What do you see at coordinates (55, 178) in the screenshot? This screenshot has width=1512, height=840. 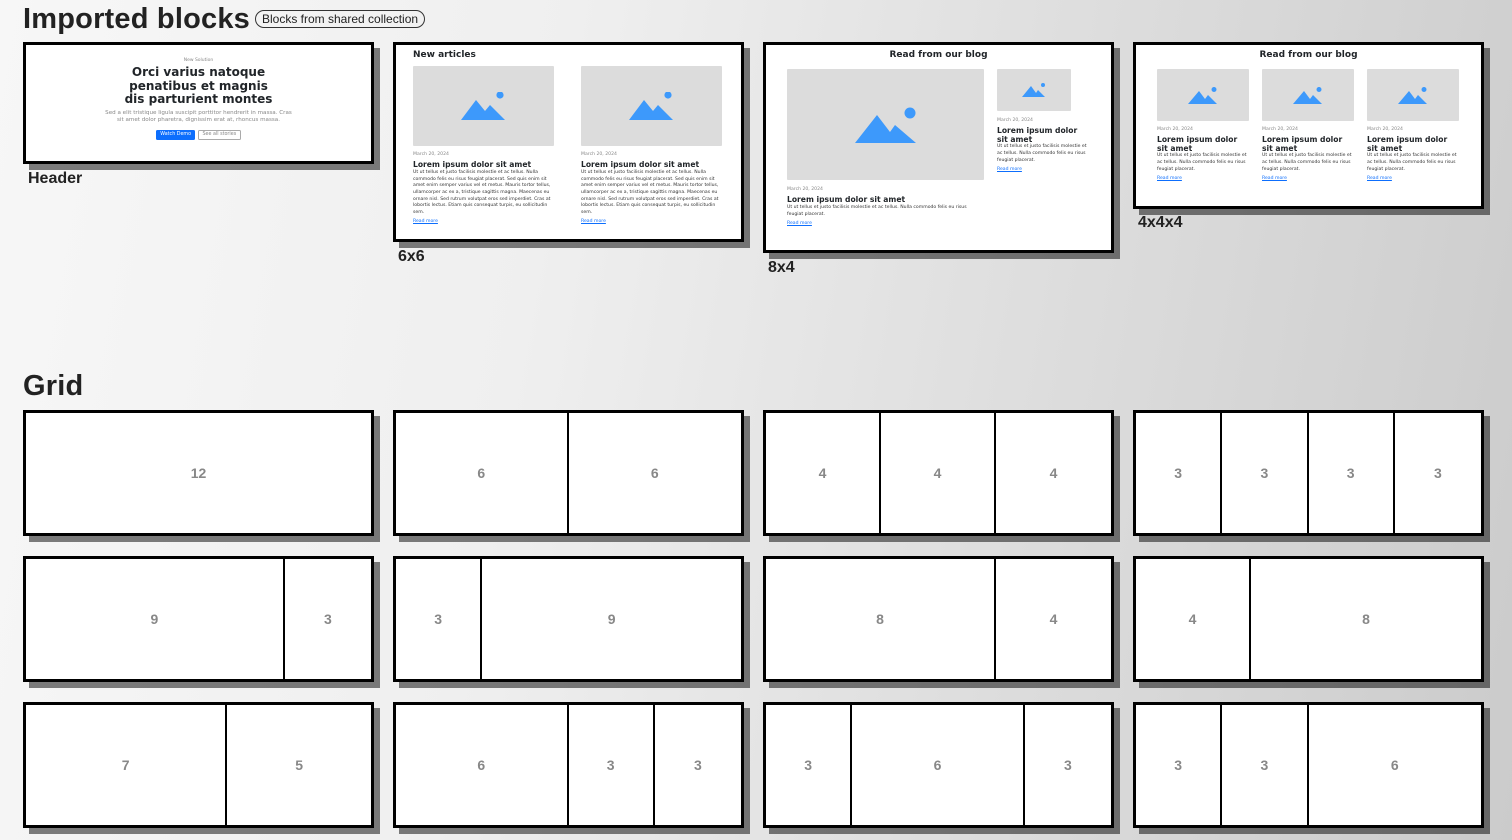 I see `block-label-header: Header` at bounding box center [55, 178].